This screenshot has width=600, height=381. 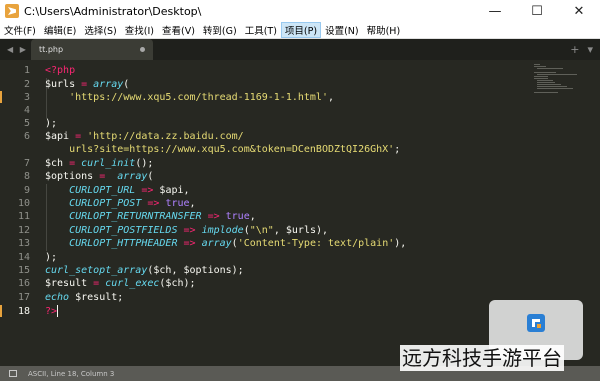 What do you see at coordinates (58, 311) in the screenshot?
I see `text-cursor` at bounding box center [58, 311].